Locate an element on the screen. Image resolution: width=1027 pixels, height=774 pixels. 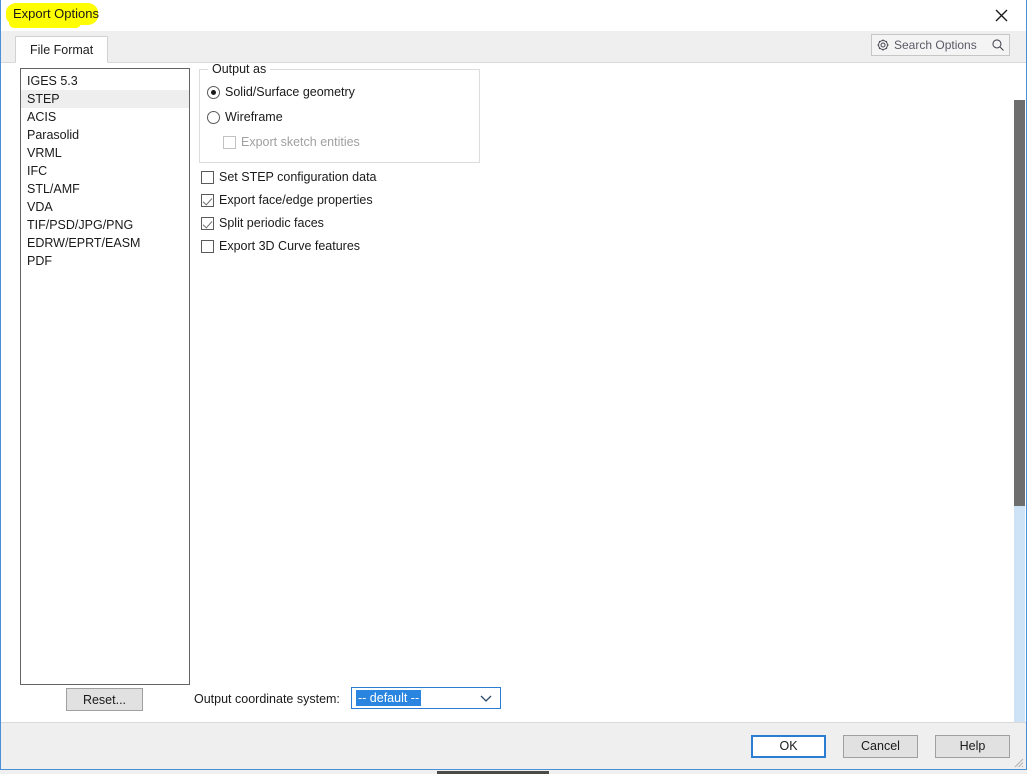
page-title: Export Options is located at coordinates (56, 13).